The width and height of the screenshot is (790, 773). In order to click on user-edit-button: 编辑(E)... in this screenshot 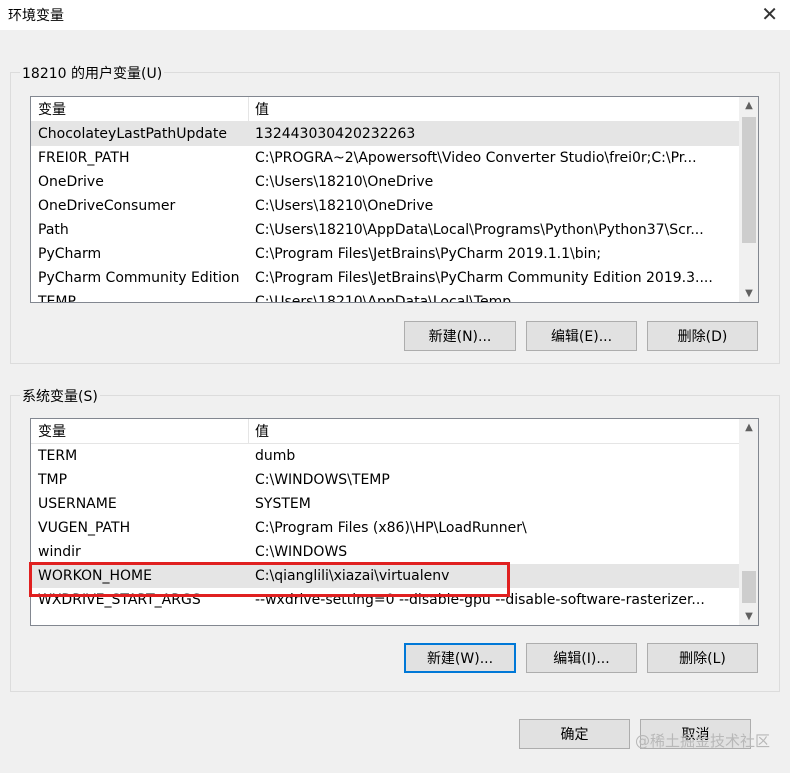, I will do `click(581, 336)`.